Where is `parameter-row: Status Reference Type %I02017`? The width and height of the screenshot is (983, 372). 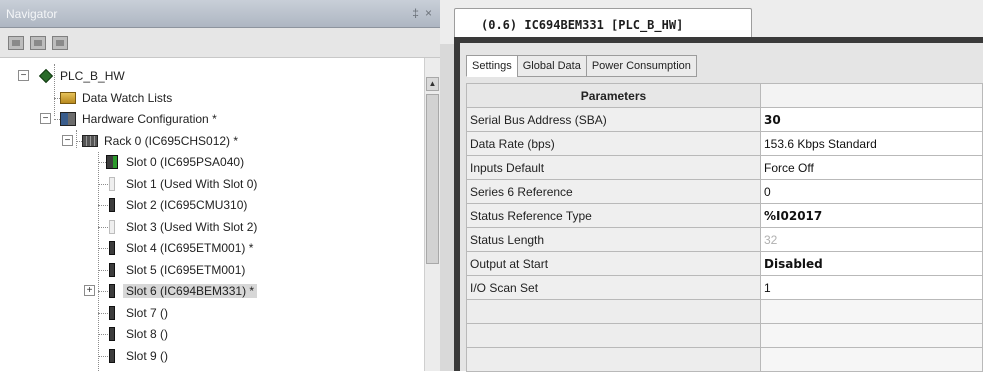
parameter-row: Status Reference Type %I02017 is located at coordinates (724, 215).